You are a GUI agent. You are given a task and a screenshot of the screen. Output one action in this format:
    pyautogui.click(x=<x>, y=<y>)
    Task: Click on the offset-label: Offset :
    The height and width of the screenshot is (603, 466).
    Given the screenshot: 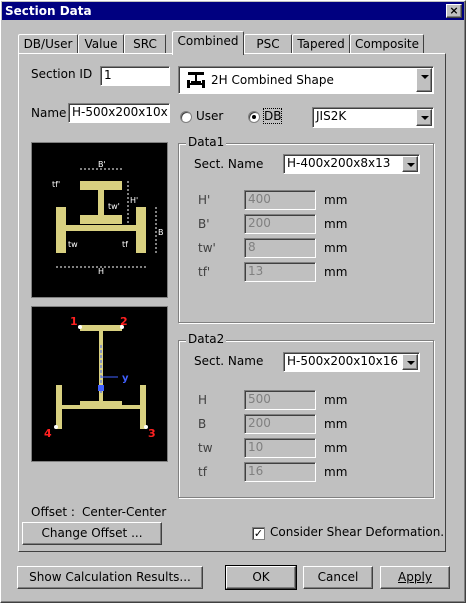 What is the action you would take?
    pyautogui.click(x=53, y=512)
    